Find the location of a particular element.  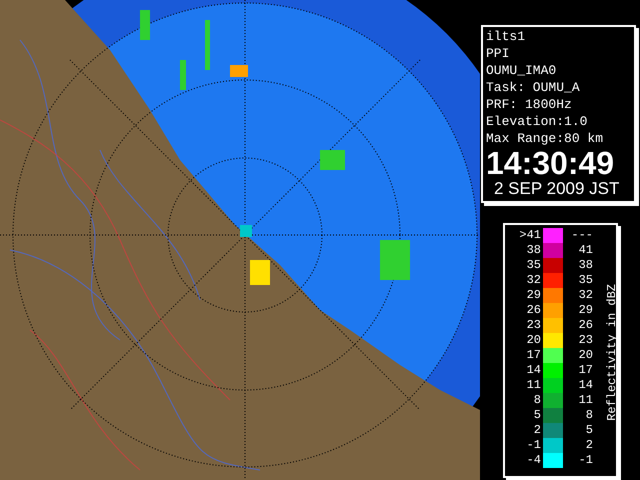

legend-low-value: -4 is located at coordinates (534, 460).